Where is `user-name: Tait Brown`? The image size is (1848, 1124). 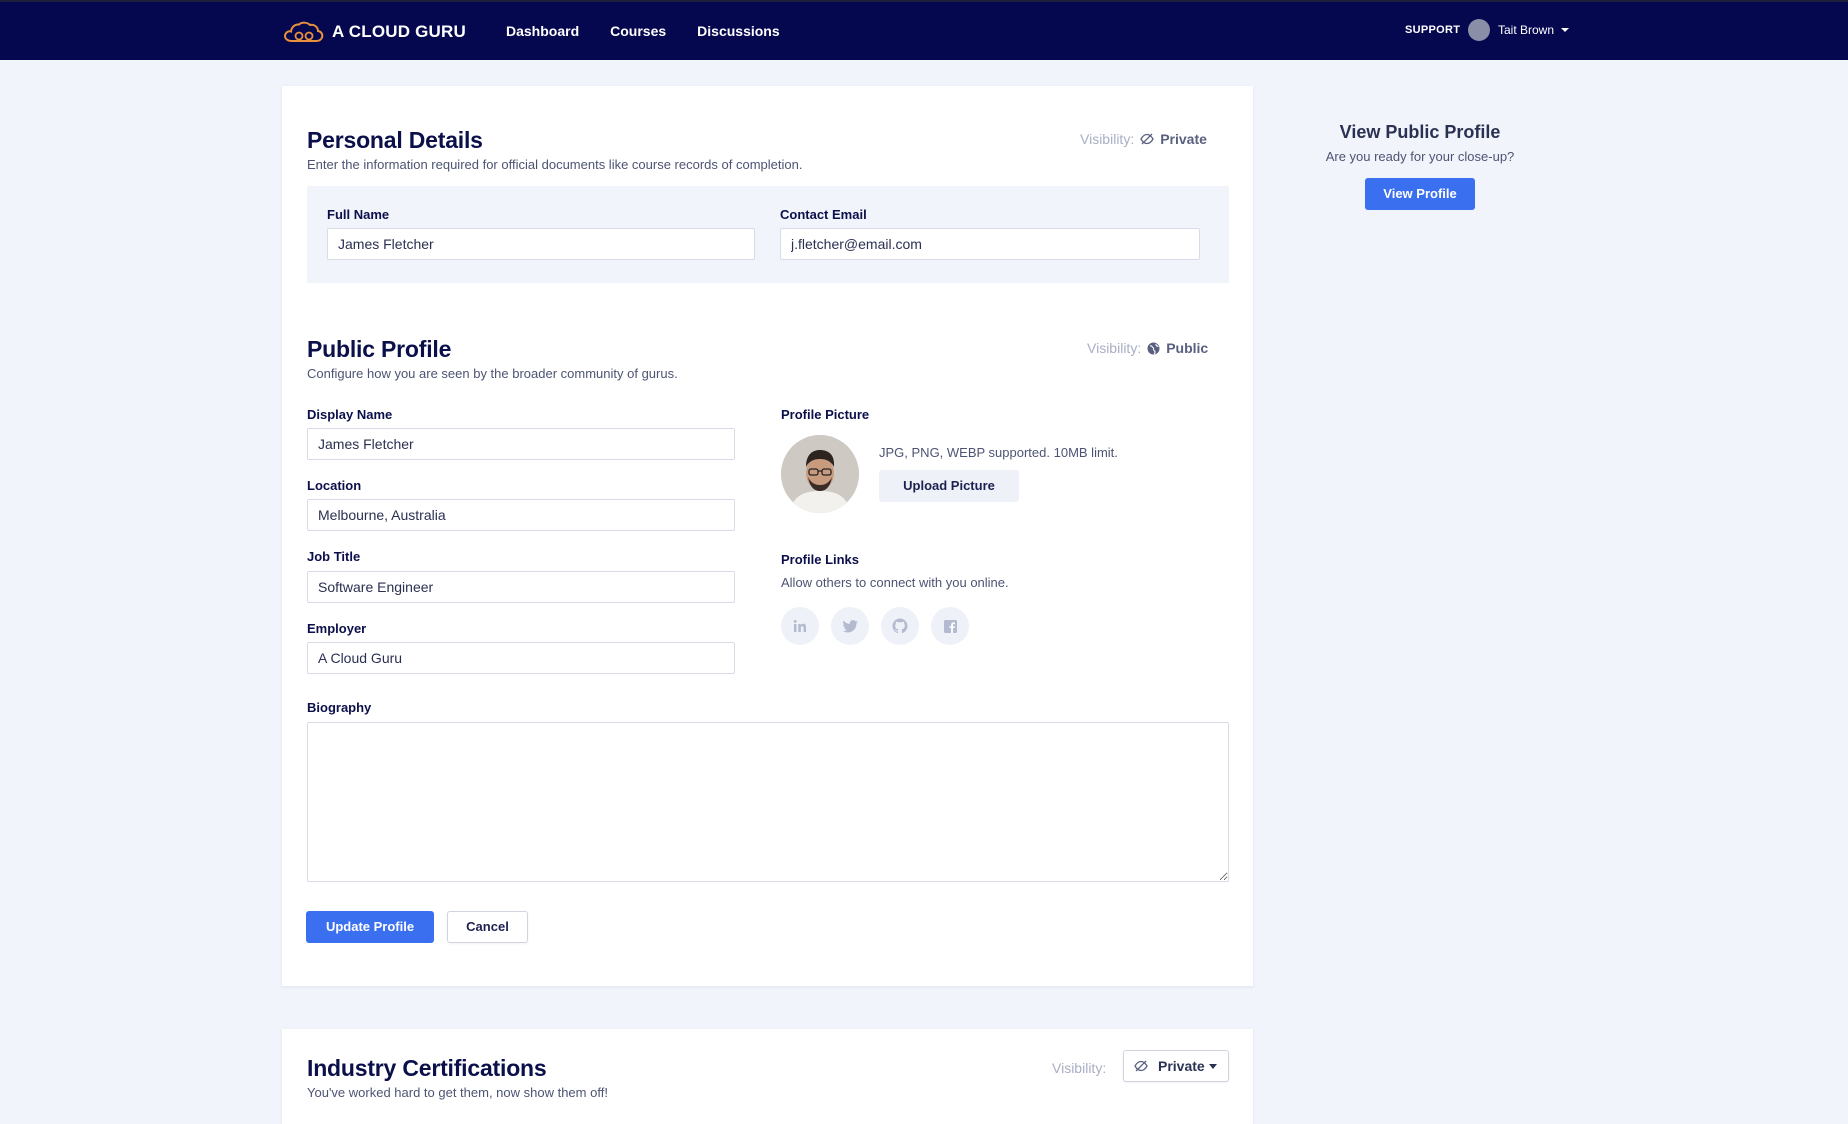 user-name: Tait Brown is located at coordinates (1526, 30).